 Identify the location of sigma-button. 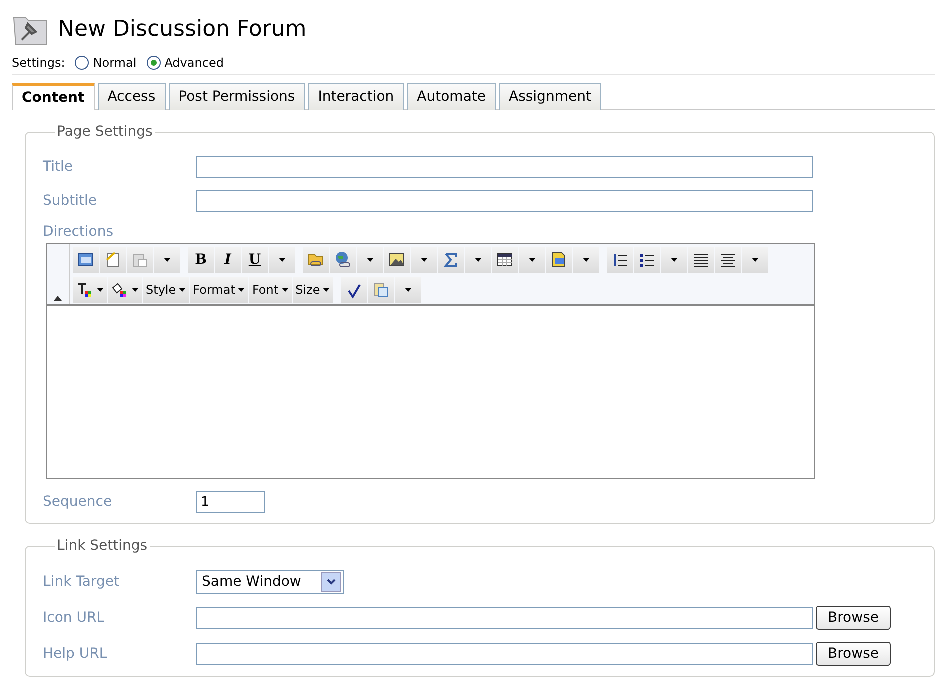
(451, 260).